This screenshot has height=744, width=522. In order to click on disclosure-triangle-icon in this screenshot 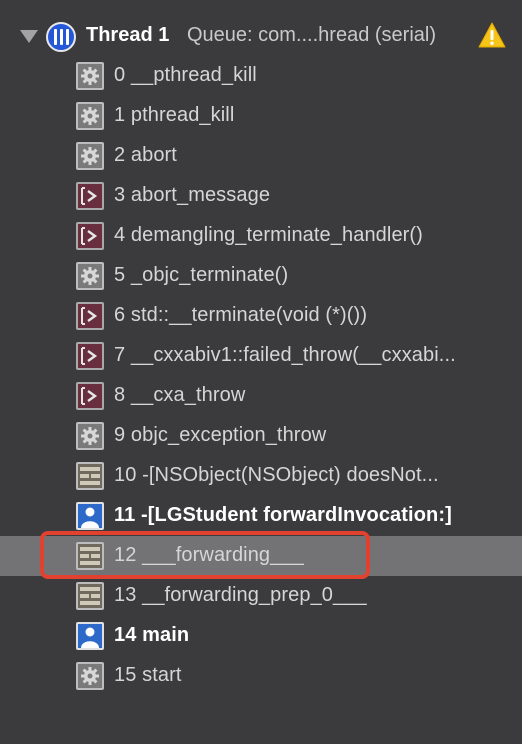, I will do `click(29, 36)`.